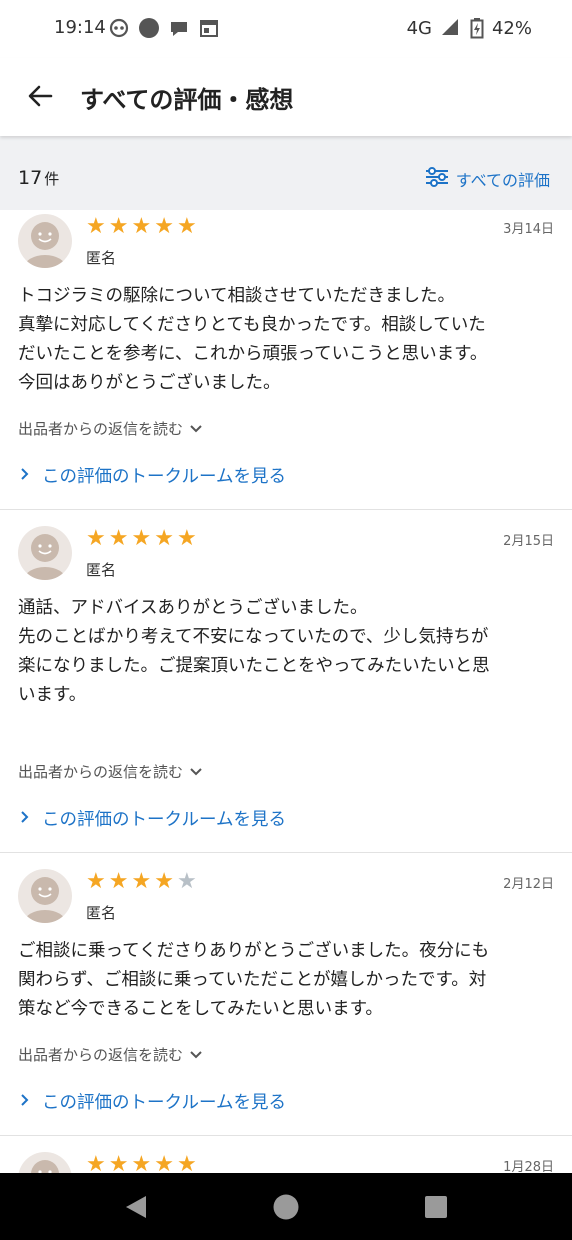 This screenshot has height=1240, width=572. I want to click on filter-label: すべての評価, so click(502, 180).